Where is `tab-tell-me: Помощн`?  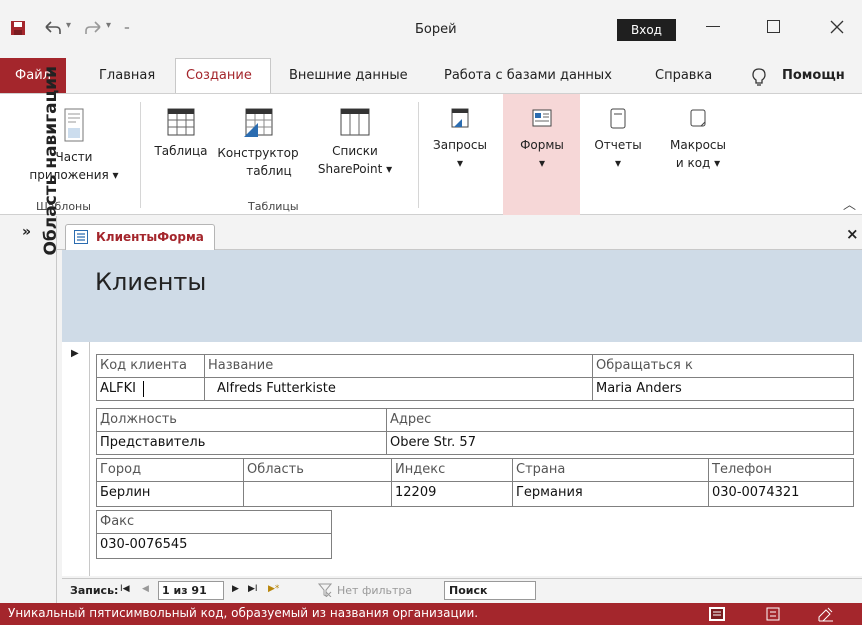
tab-tell-me: Помощн is located at coordinates (813, 75).